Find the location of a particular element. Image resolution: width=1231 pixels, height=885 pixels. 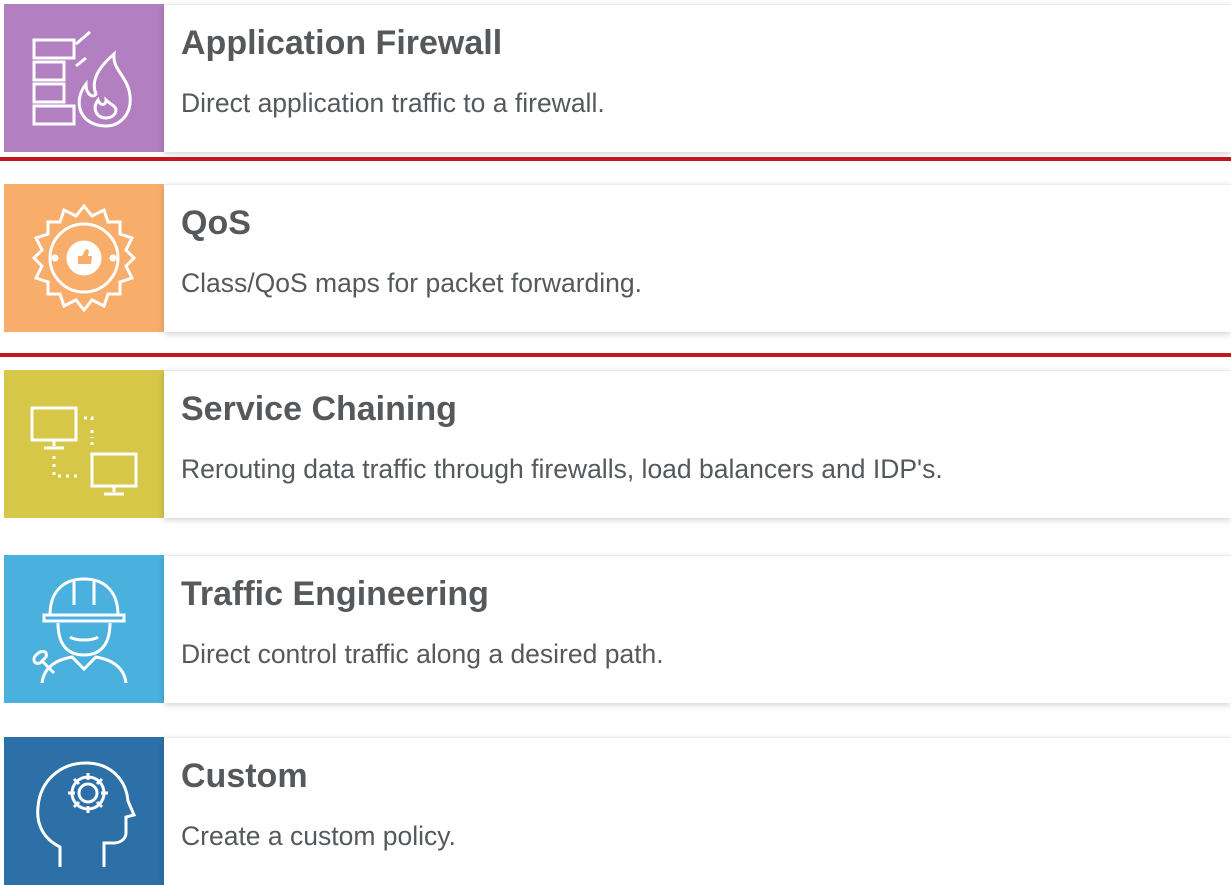

service-chaining-icon is located at coordinates (84, 451).